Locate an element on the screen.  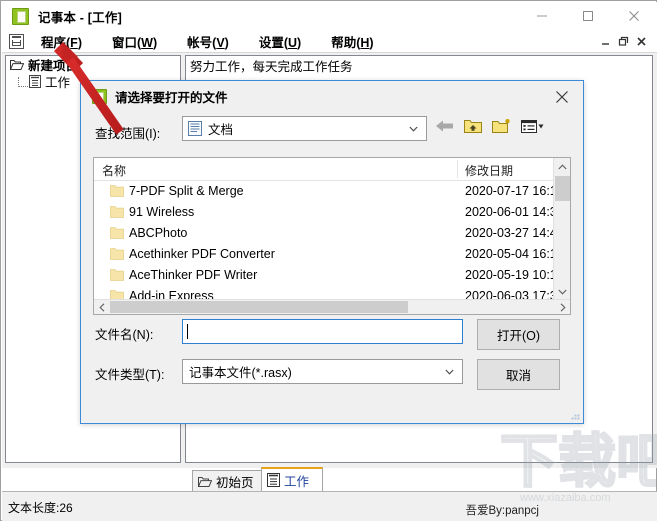
tab-start-page-label: 初始页 is located at coordinates (235, 482).